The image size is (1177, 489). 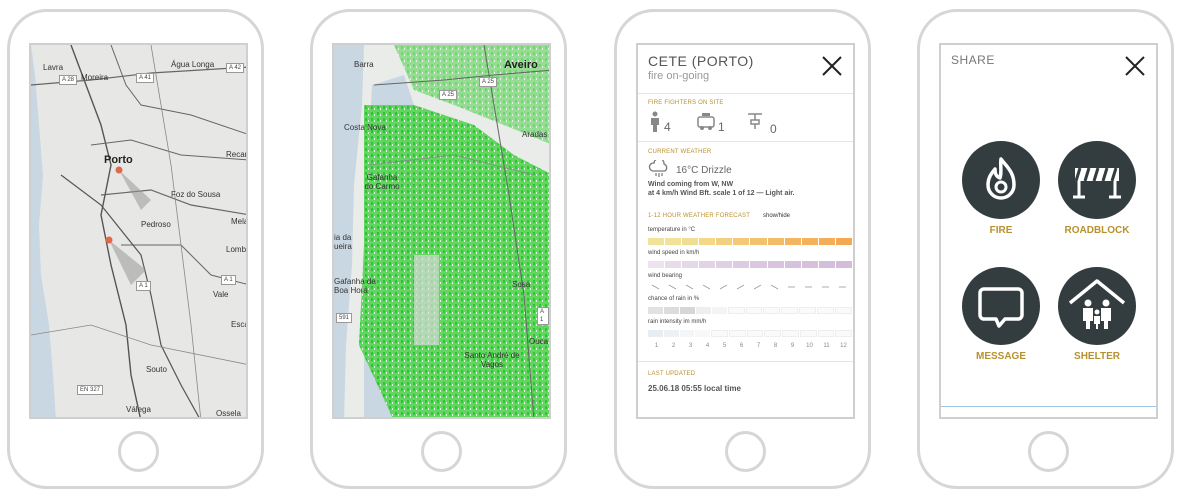 What do you see at coordinates (691, 184) in the screenshot?
I see `wind-description: Wind coming from W, NW` at bounding box center [691, 184].